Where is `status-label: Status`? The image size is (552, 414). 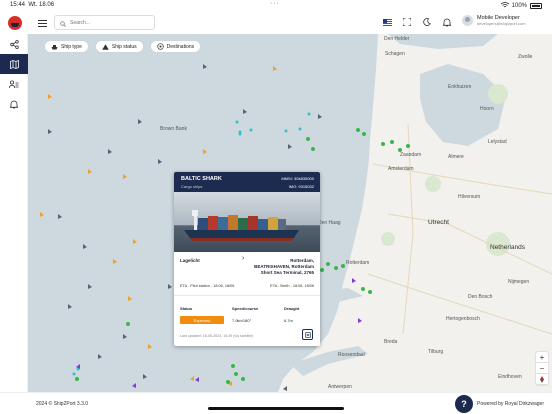
status-label: Status is located at coordinates (186, 308).